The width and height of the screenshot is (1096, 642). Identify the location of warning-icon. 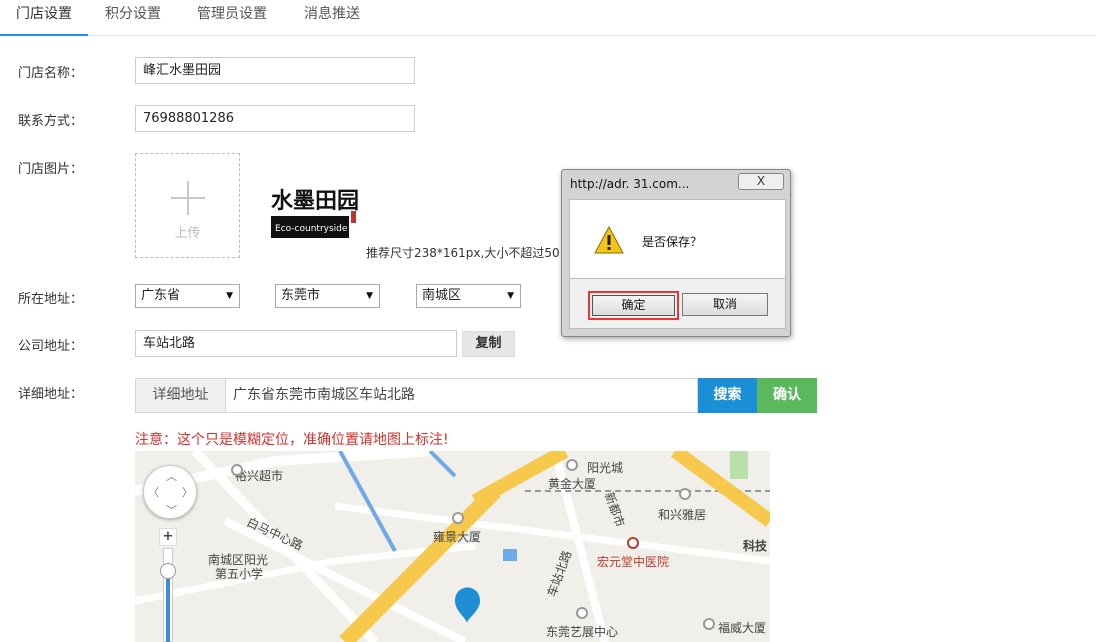
(609, 240).